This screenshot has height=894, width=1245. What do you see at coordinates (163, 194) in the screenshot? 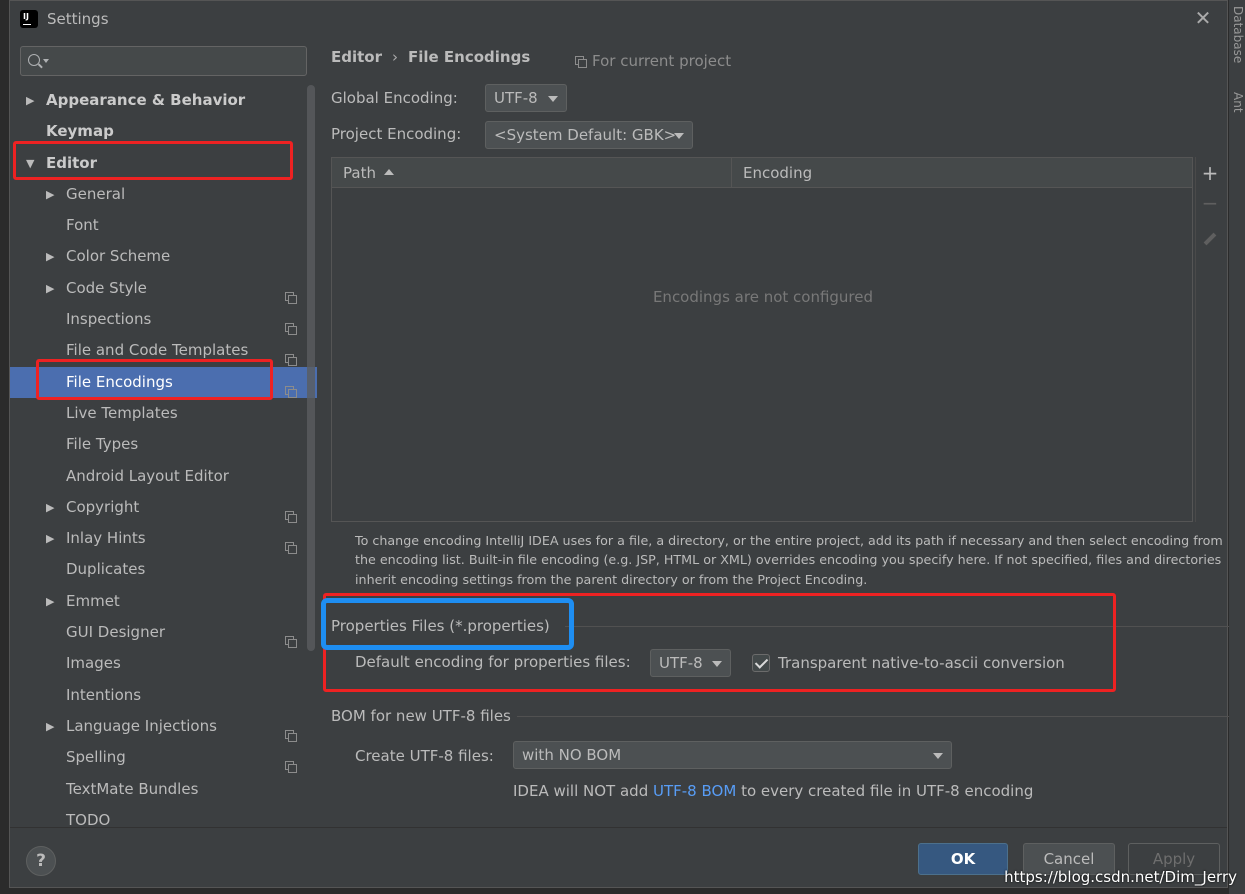
I see `sidebar-item-general: ▶ General` at bounding box center [163, 194].